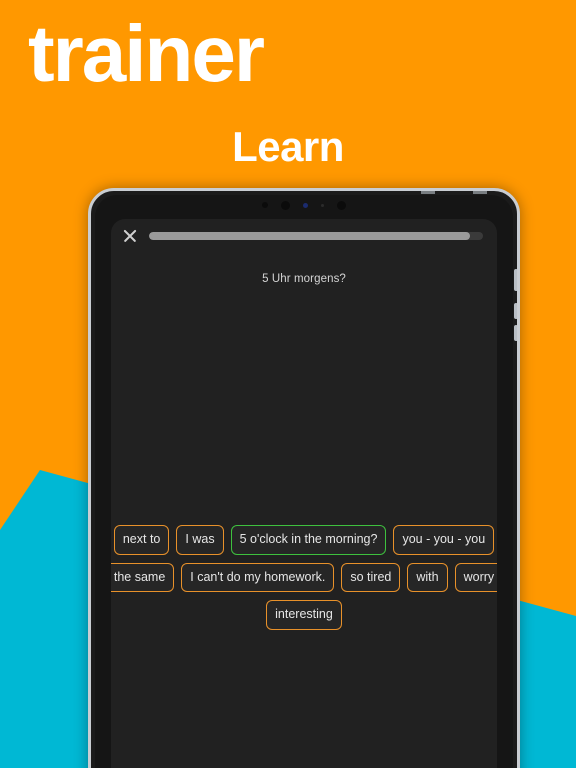  I want to click on answer-chip: so tired, so click(371, 577).